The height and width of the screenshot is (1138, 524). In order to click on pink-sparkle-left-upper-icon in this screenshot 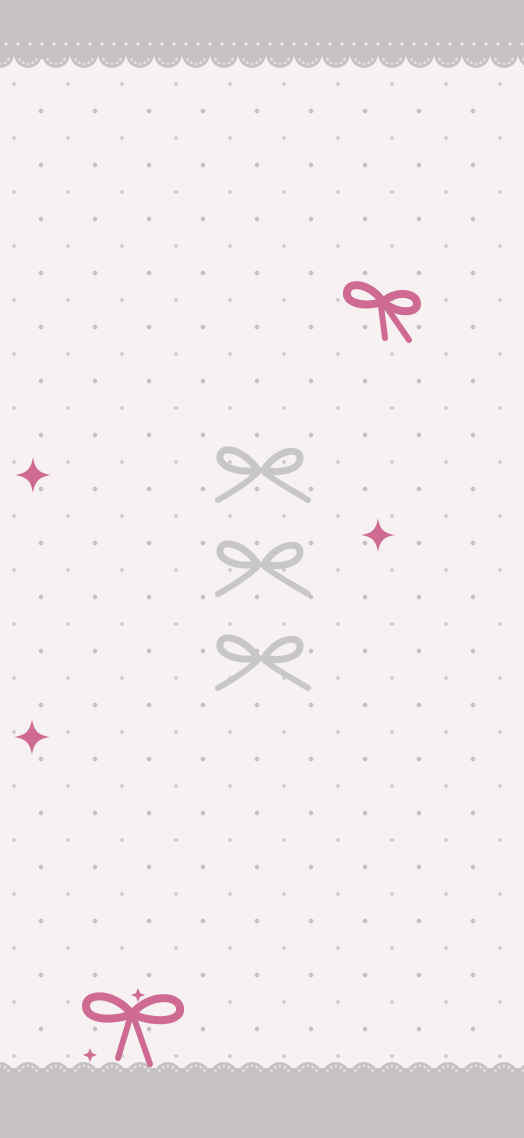, I will do `click(33, 475)`.